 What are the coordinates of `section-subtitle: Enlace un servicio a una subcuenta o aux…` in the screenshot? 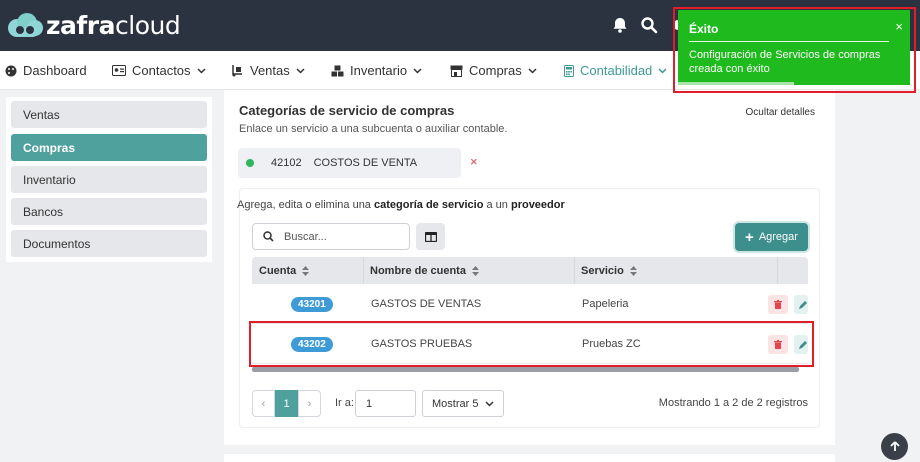 It's located at (373, 129).